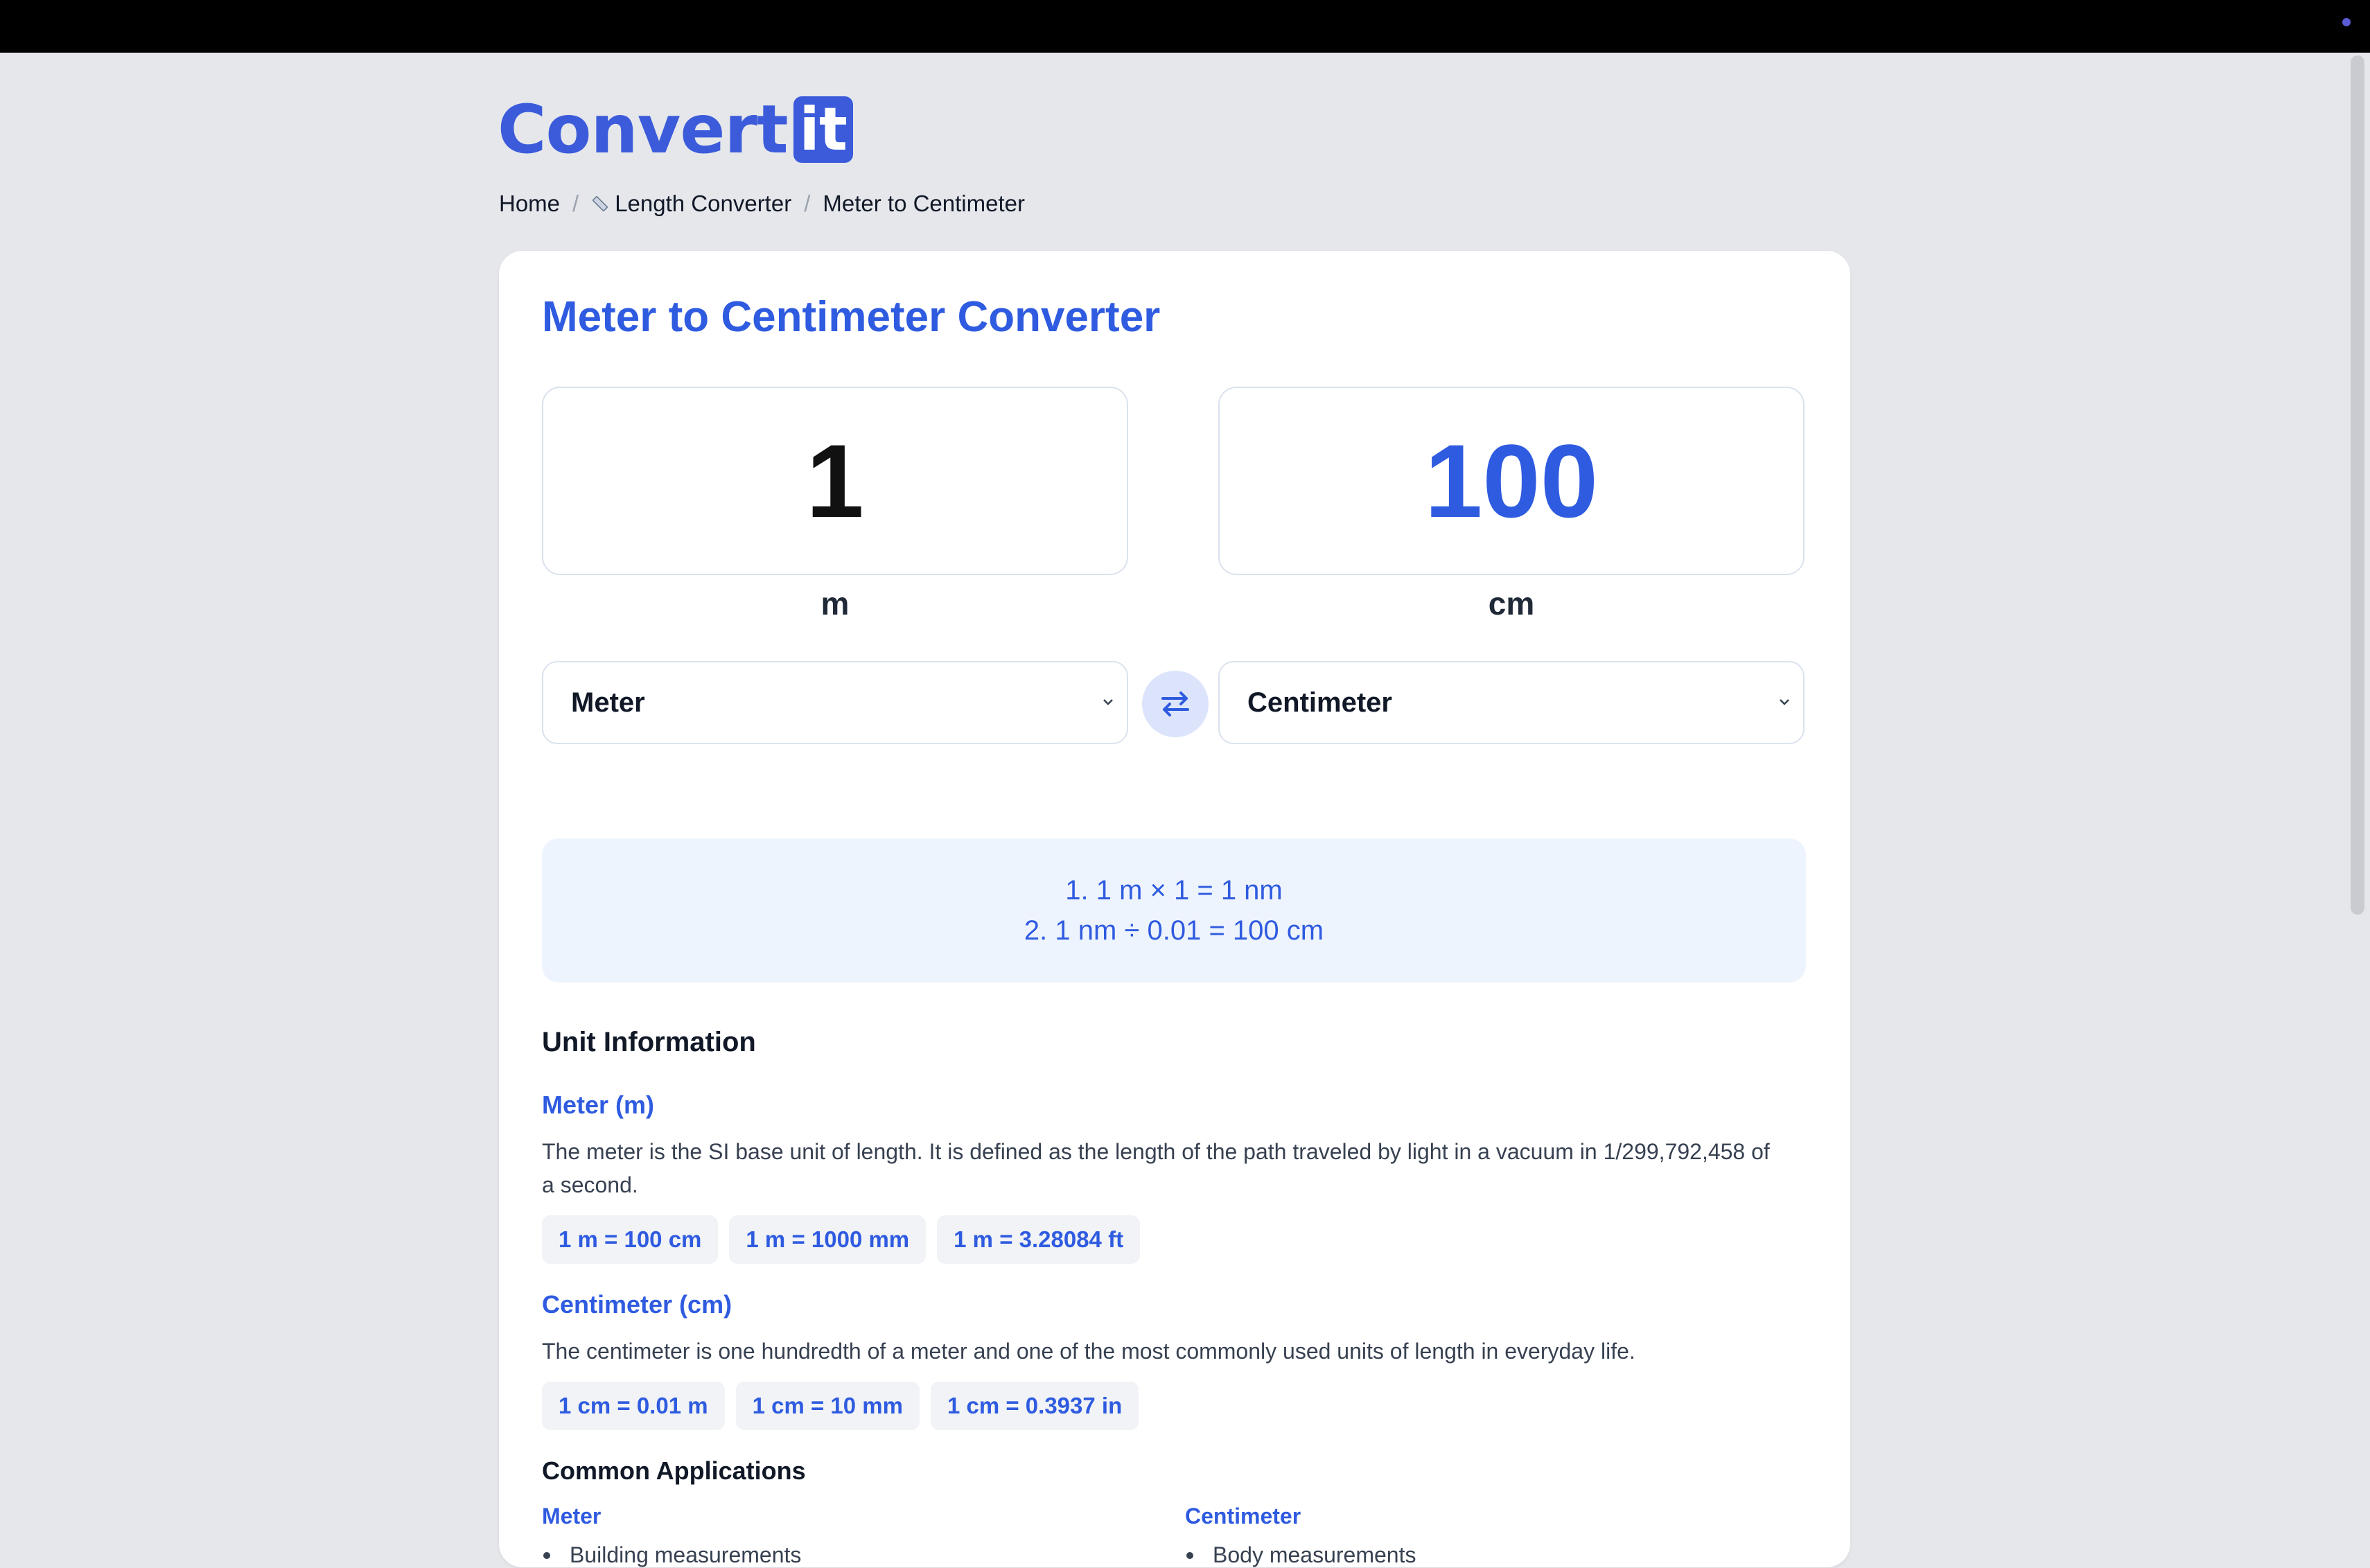 Image resolution: width=2370 pixels, height=1568 pixels. Describe the element at coordinates (835, 603) in the screenshot. I see `from-unit-symbol: m` at that location.